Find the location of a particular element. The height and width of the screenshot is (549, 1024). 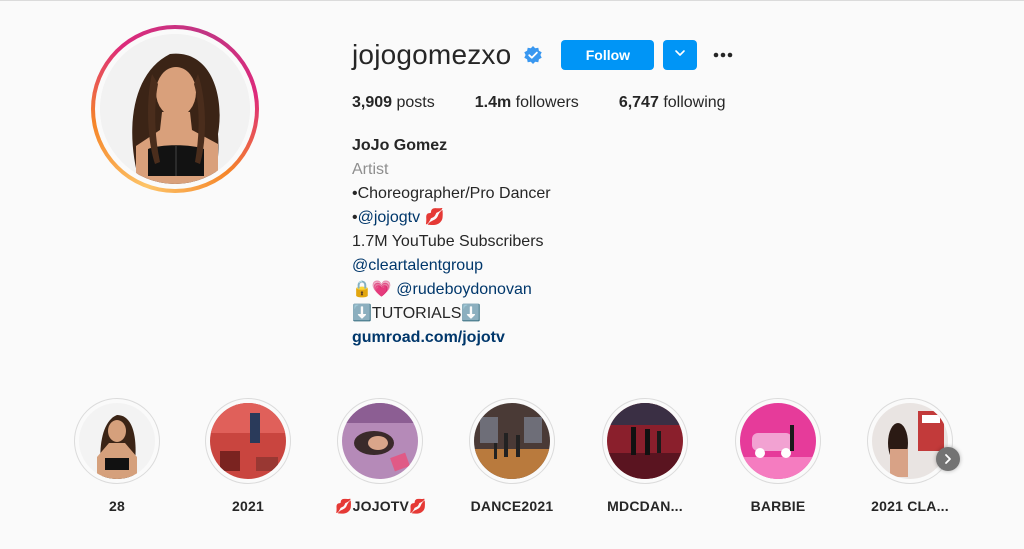

bio-line-rudeboydonovan: 🔒💗 @rudeboydonovan is located at coordinates (451, 290).